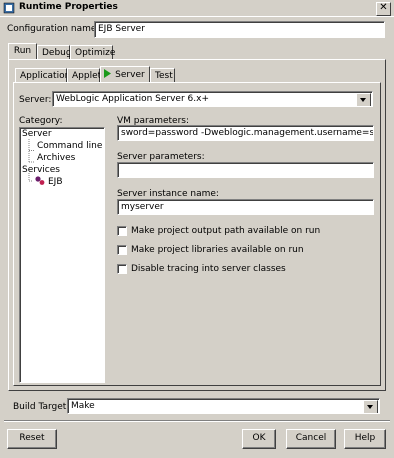 Image resolution: width=394 pixels, height=458 pixels. What do you see at coordinates (22, 51) in the screenshot?
I see `tab-run: Run` at bounding box center [22, 51].